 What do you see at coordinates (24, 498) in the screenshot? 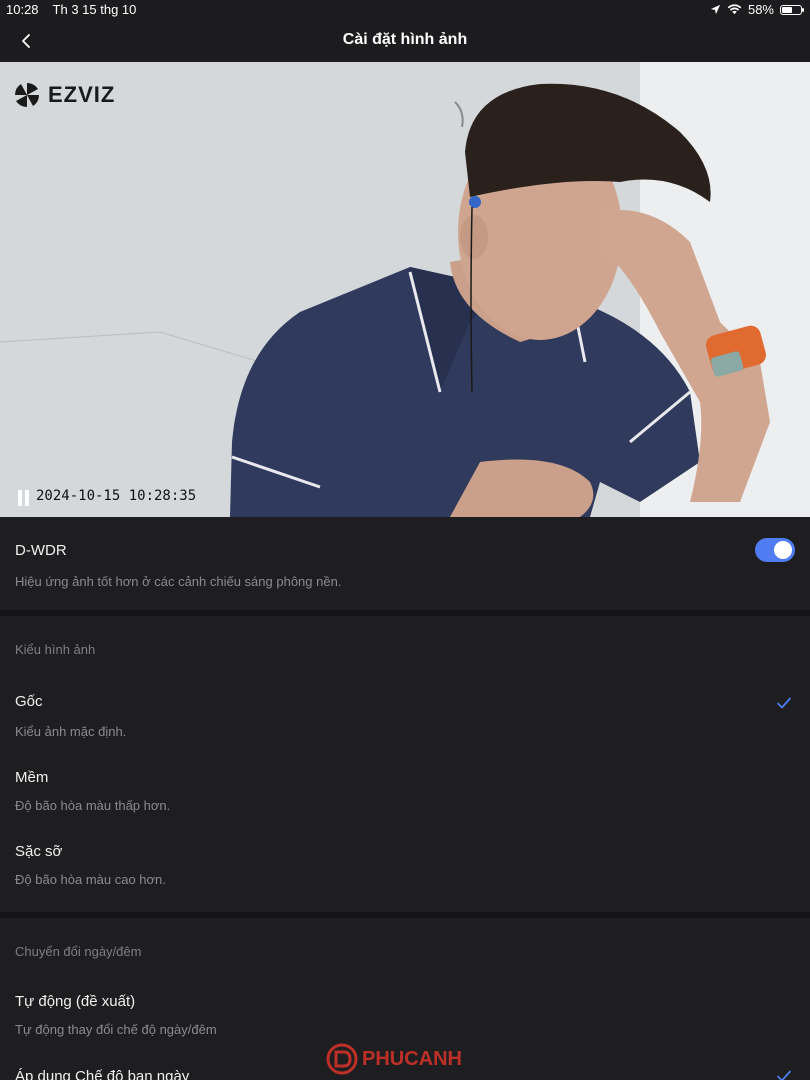
I see `pause-button` at bounding box center [24, 498].